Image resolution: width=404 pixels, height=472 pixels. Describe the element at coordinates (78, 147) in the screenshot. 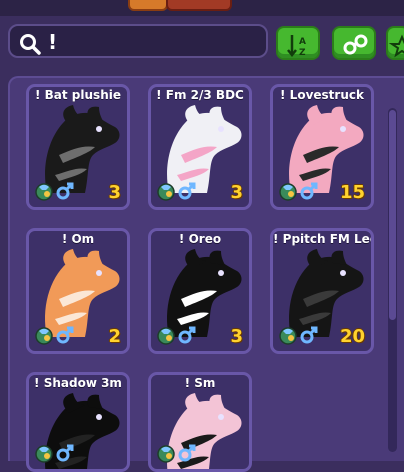

I see `pet-card: ! Bat plushie 3` at that location.